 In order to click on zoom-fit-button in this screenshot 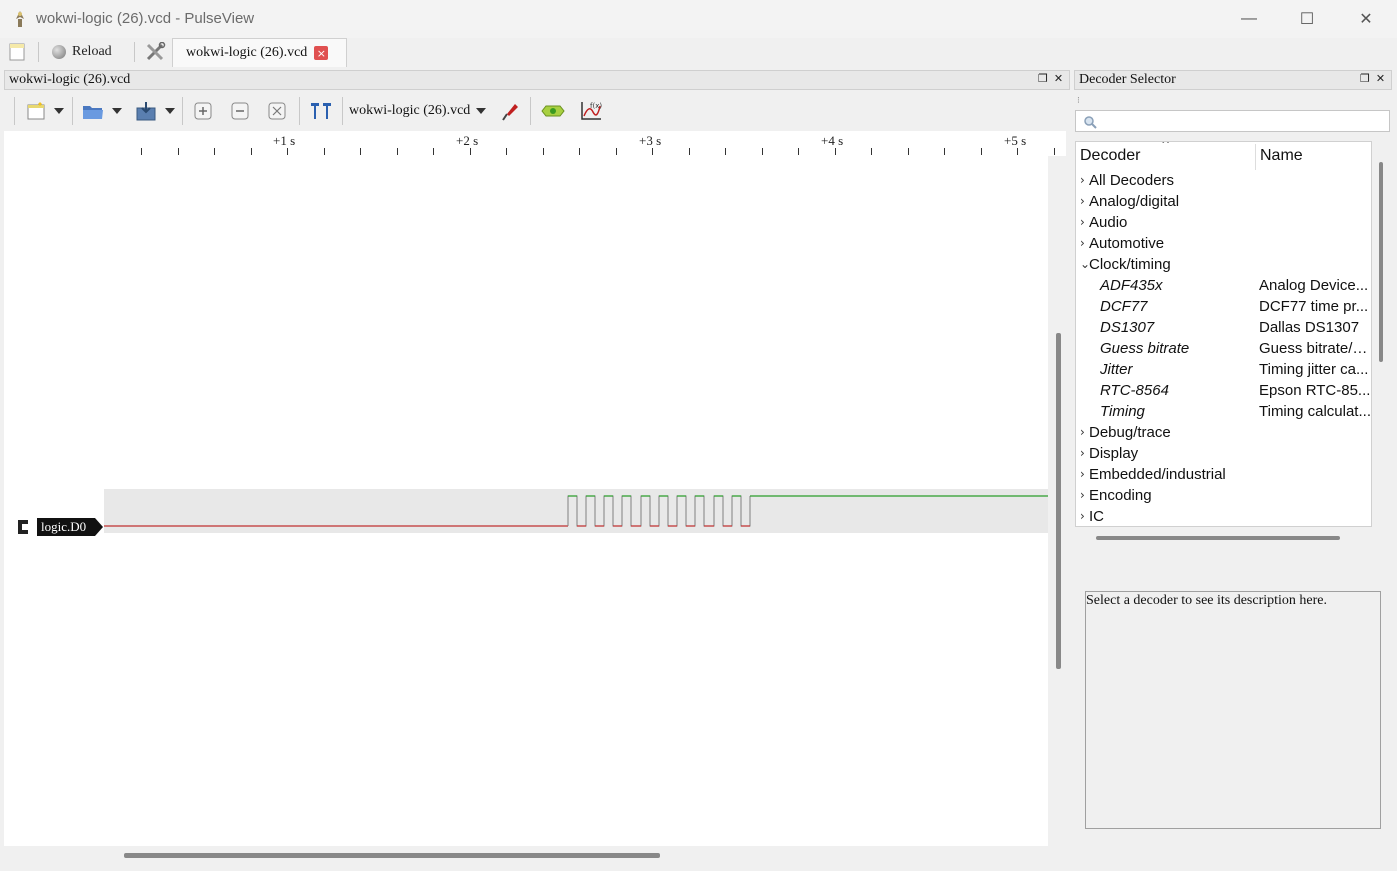, I will do `click(277, 111)`.